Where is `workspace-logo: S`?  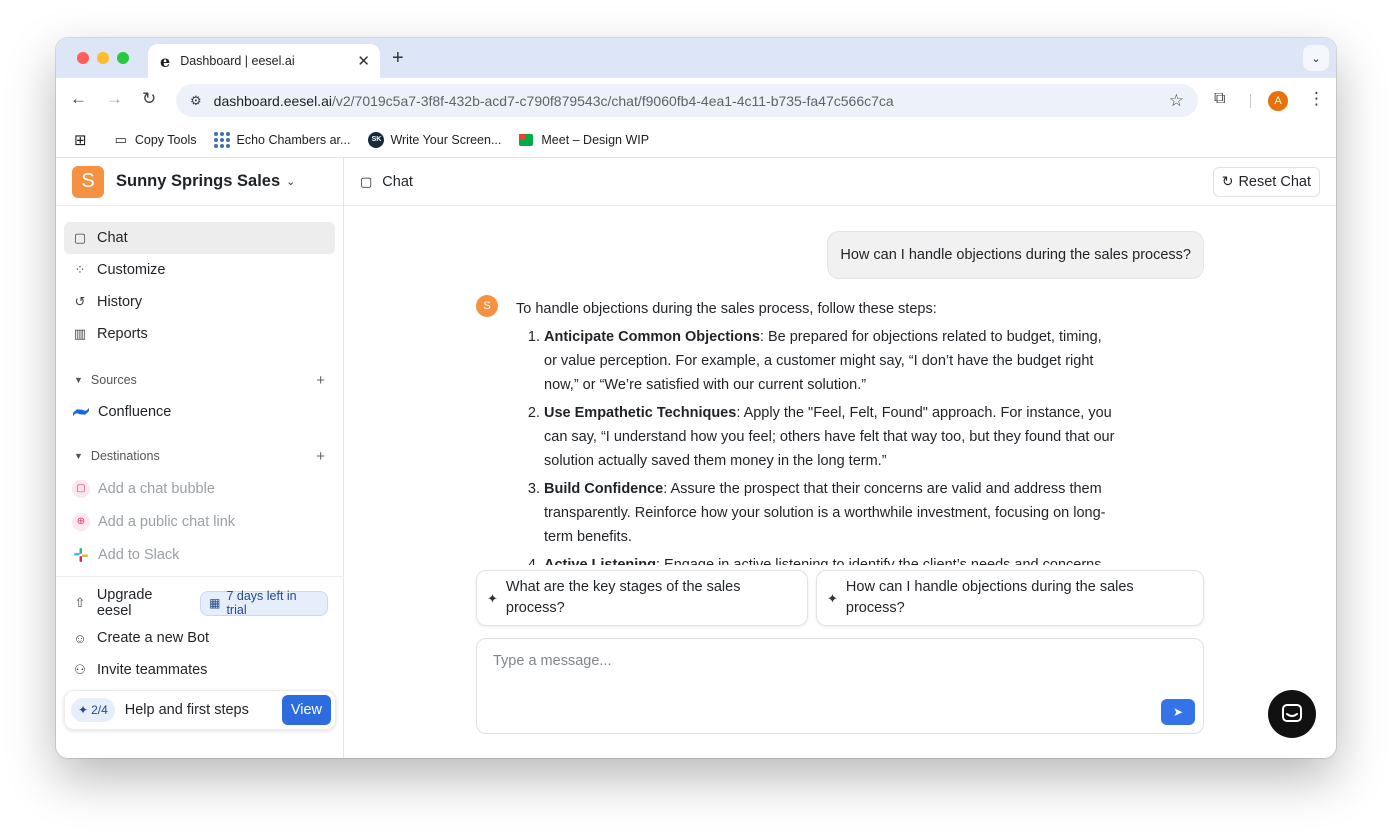
workspace-logo: S is located at coordinates (88, 181).